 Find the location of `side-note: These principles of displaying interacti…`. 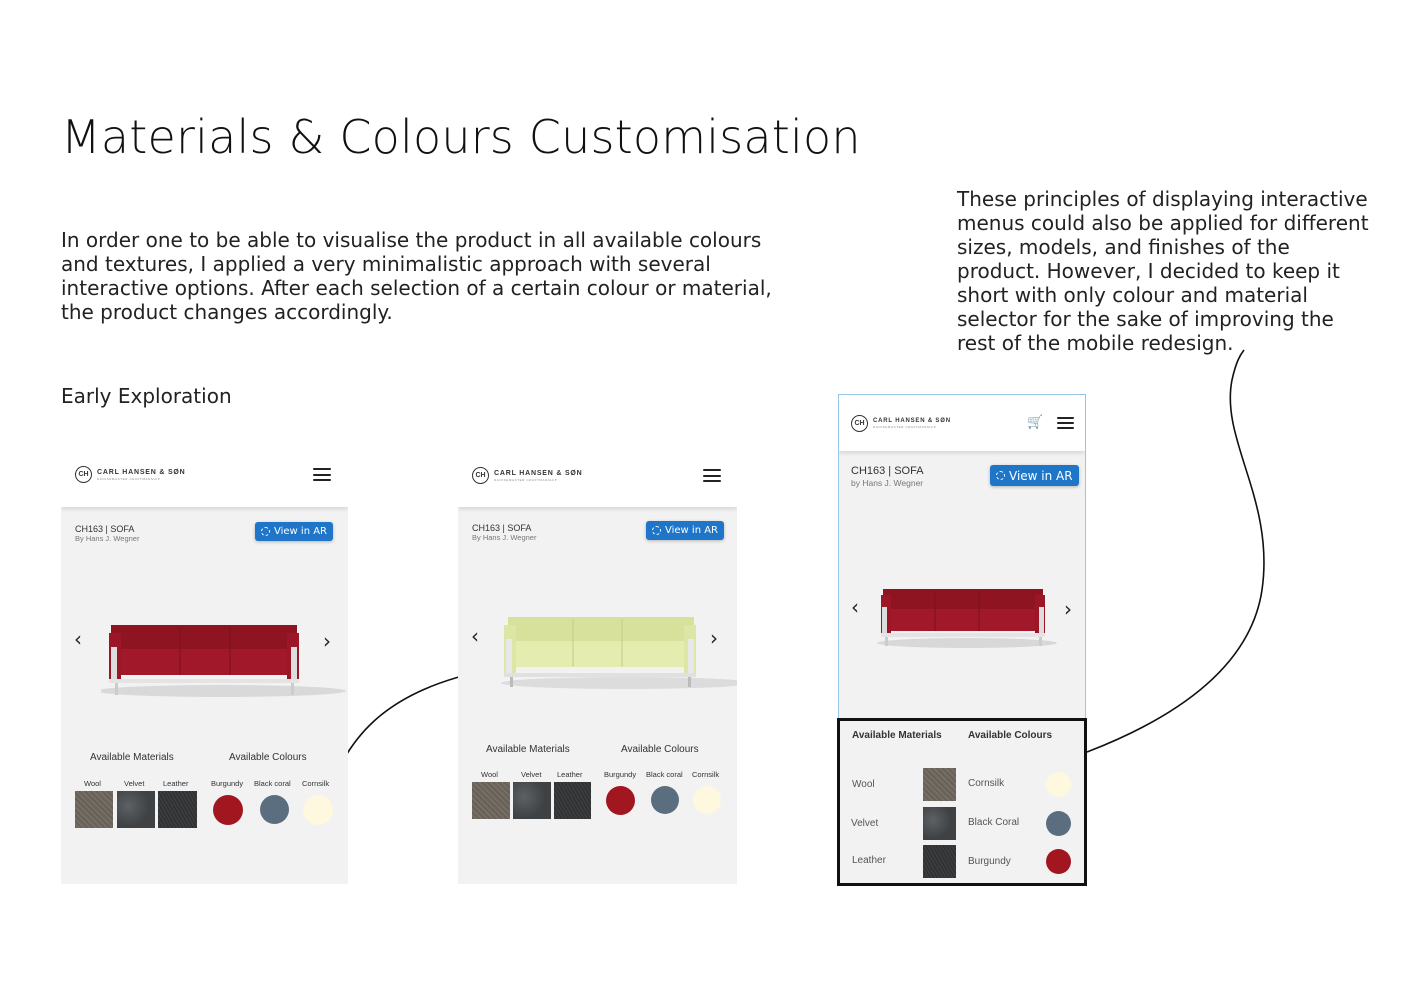

side-note: These principles of displaying interacti… is located at coordinates (1163, 271).